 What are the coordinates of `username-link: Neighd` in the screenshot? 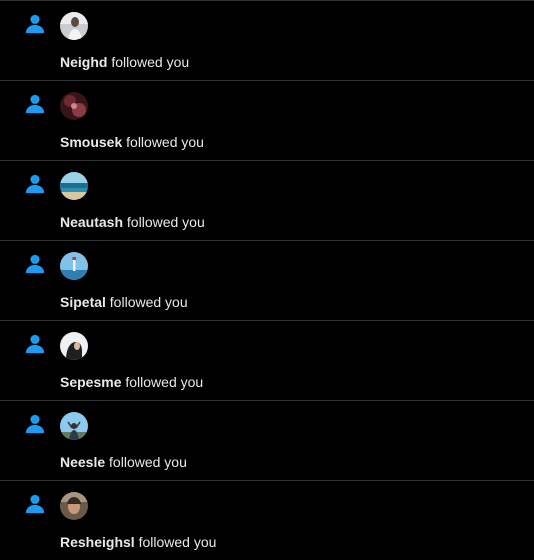 It's located at (83, 62).